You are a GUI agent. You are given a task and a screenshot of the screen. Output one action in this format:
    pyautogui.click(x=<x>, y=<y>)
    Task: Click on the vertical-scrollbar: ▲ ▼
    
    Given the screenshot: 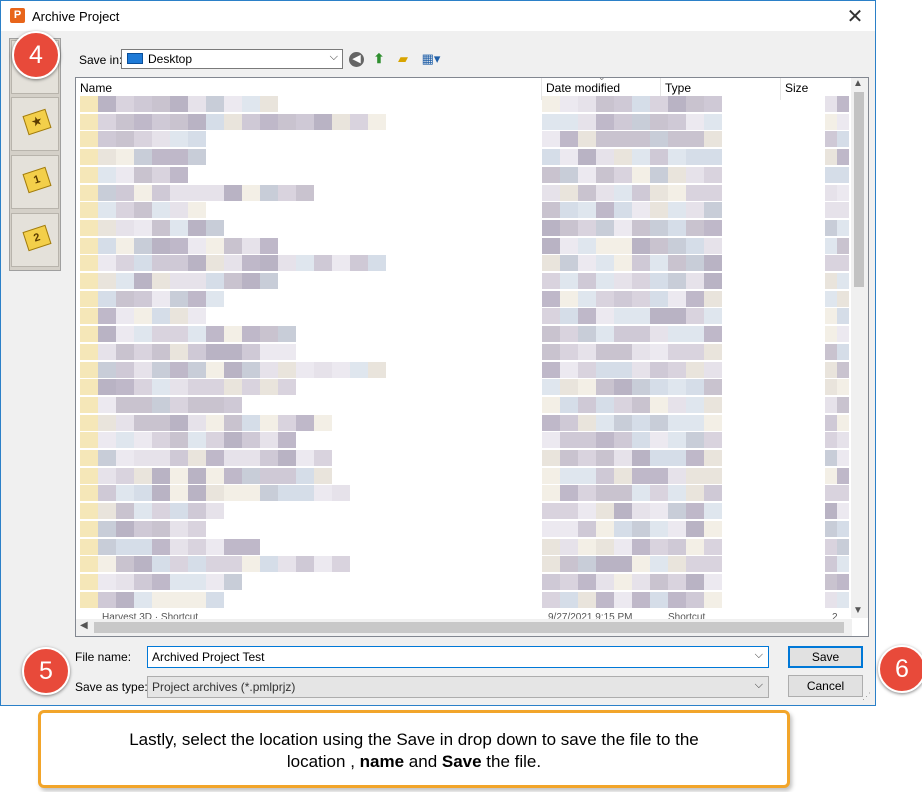 What is the action you would take?
    pyautogui.click(x=859, y=348)
    